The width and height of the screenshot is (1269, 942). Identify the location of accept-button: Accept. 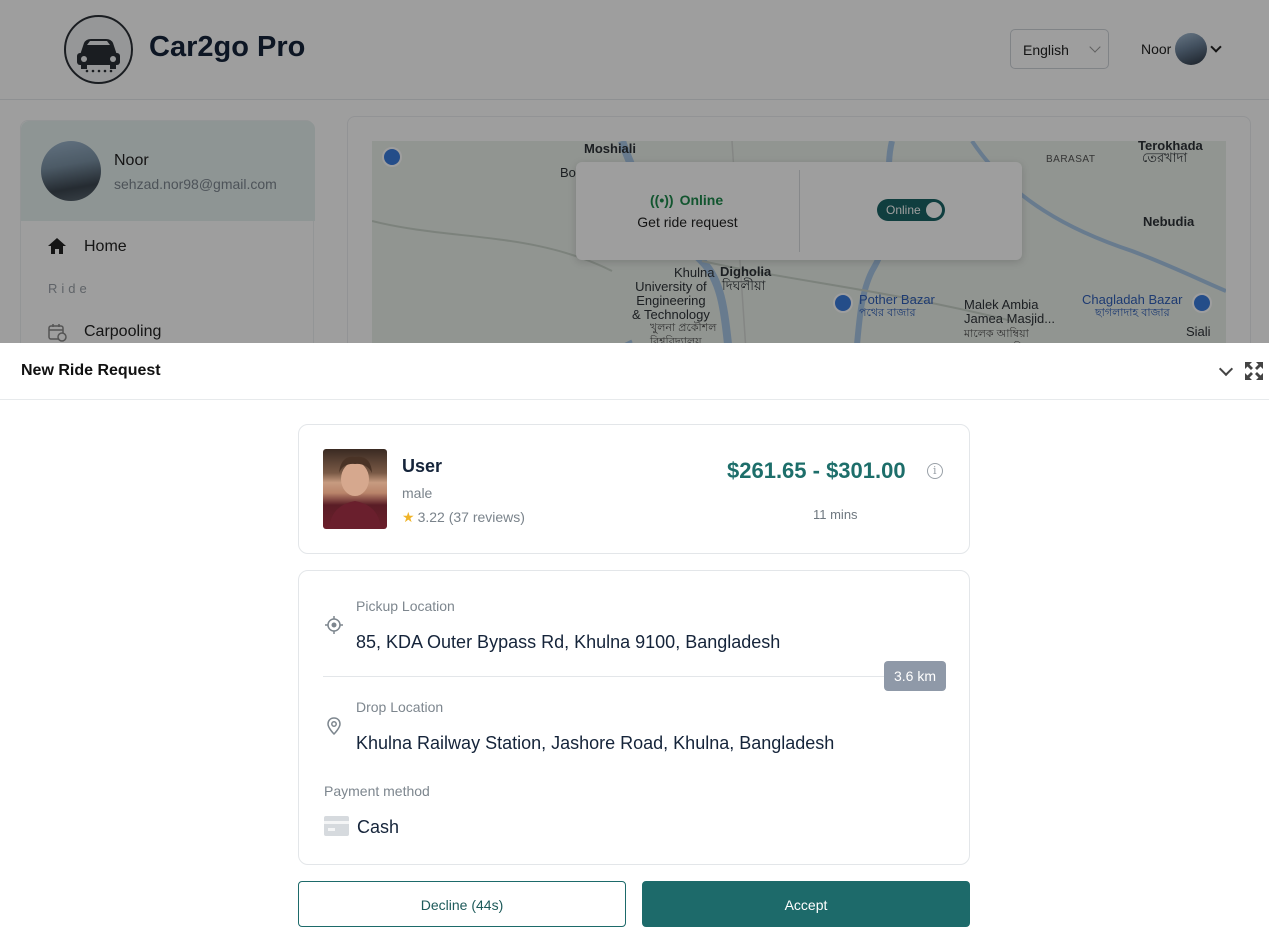
(806, 904).